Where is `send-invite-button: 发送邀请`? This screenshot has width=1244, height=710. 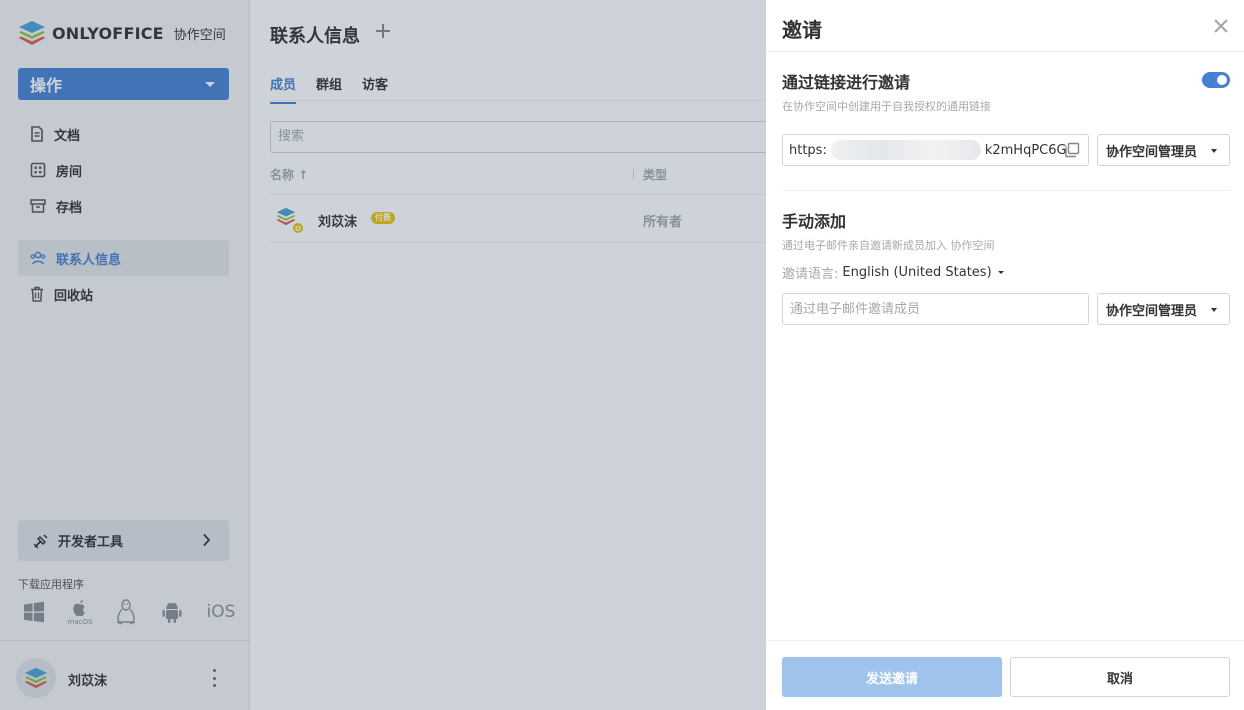
send-invite-button: 发送邀请 is located at coordinates (892, 677).